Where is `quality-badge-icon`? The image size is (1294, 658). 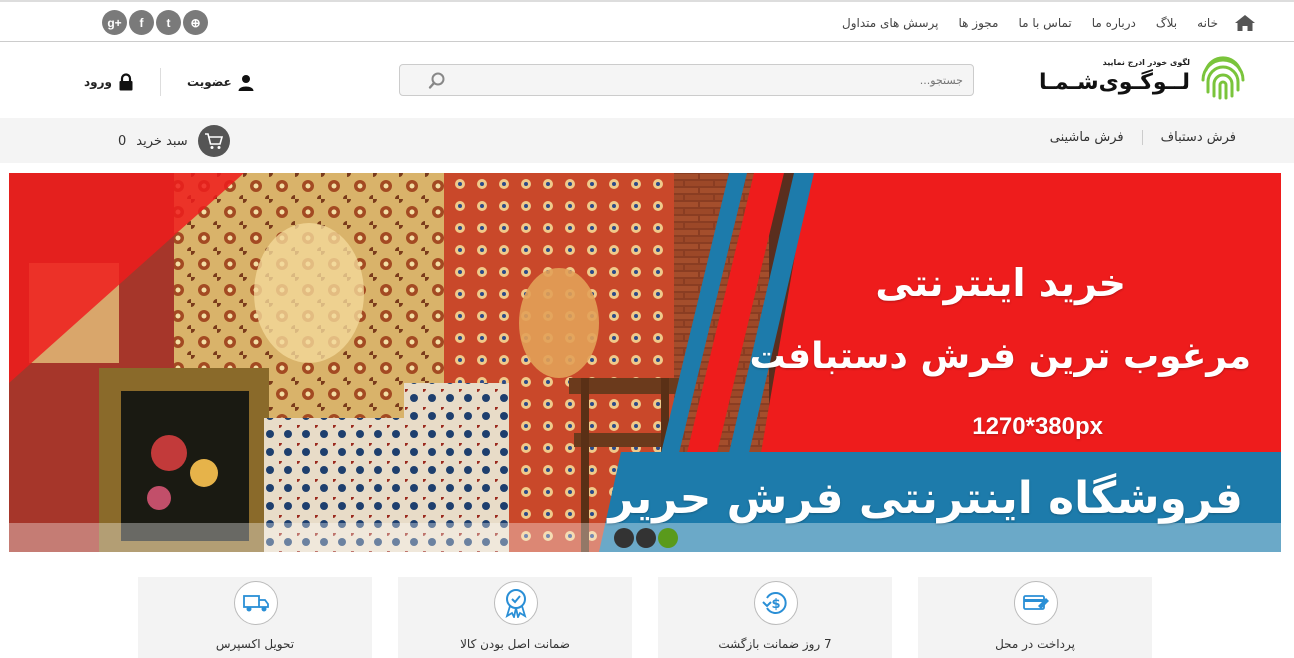
quality-badge-icon is located at coordinates (516, 603).